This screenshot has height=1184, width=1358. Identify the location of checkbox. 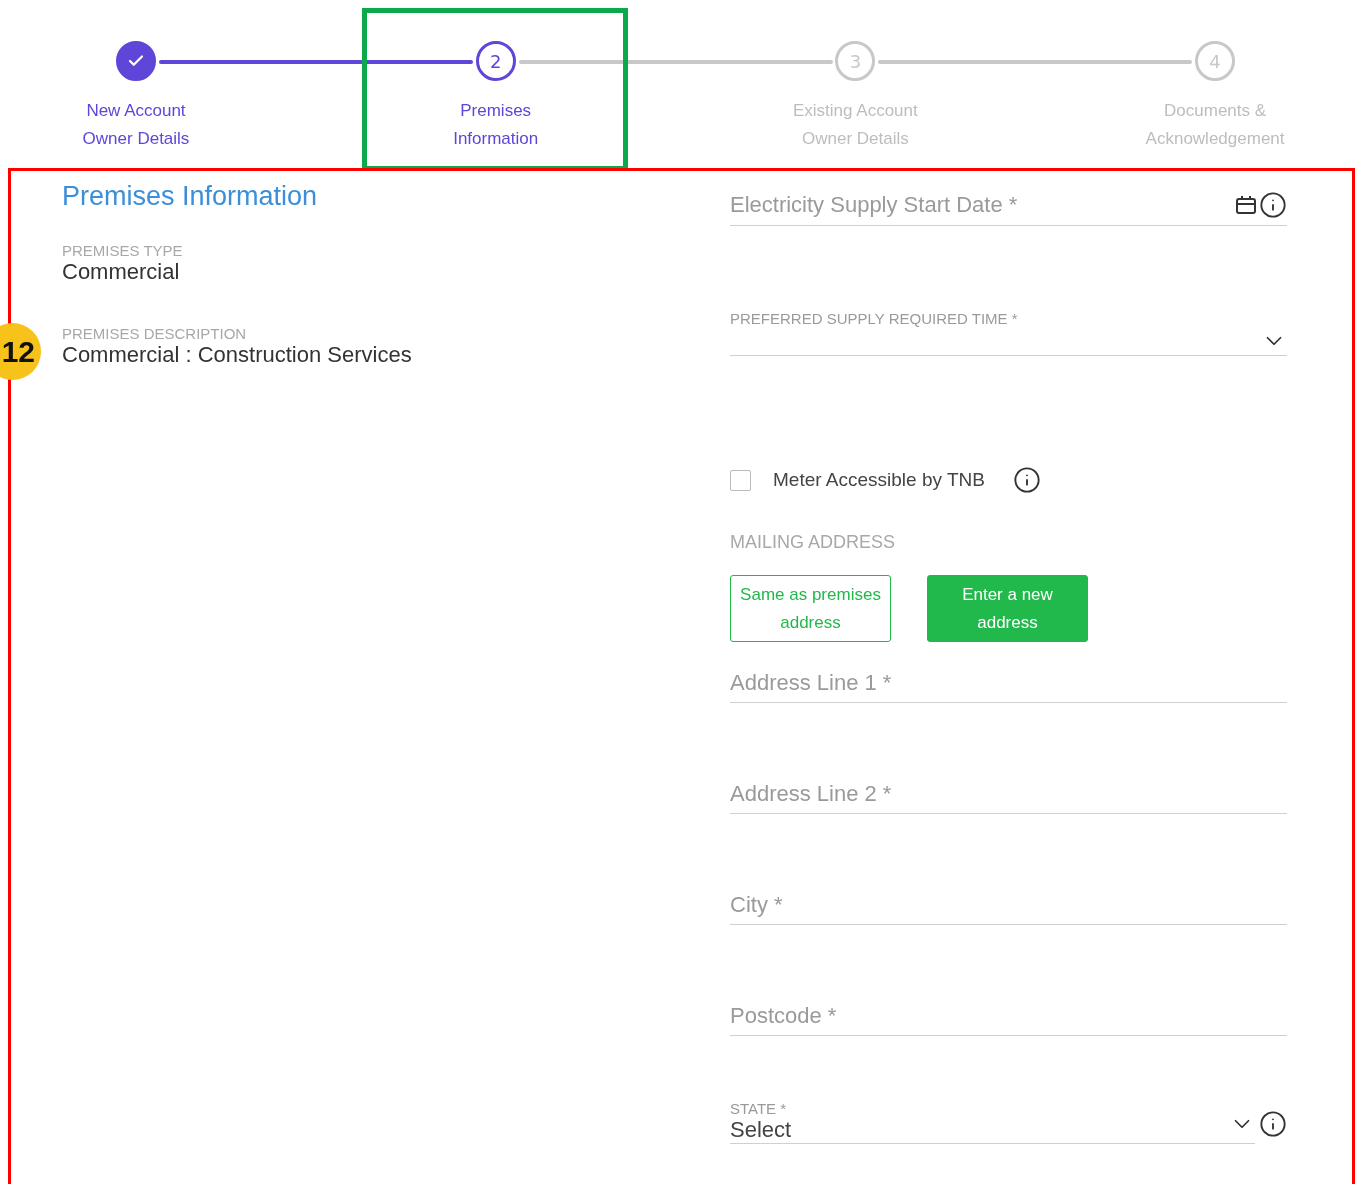
(740, 480).